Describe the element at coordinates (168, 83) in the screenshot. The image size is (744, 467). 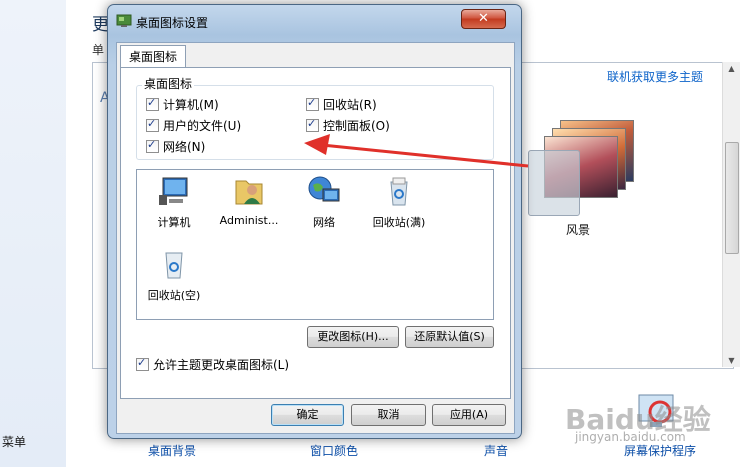
I see `group-title: 桌面图标` at that location.